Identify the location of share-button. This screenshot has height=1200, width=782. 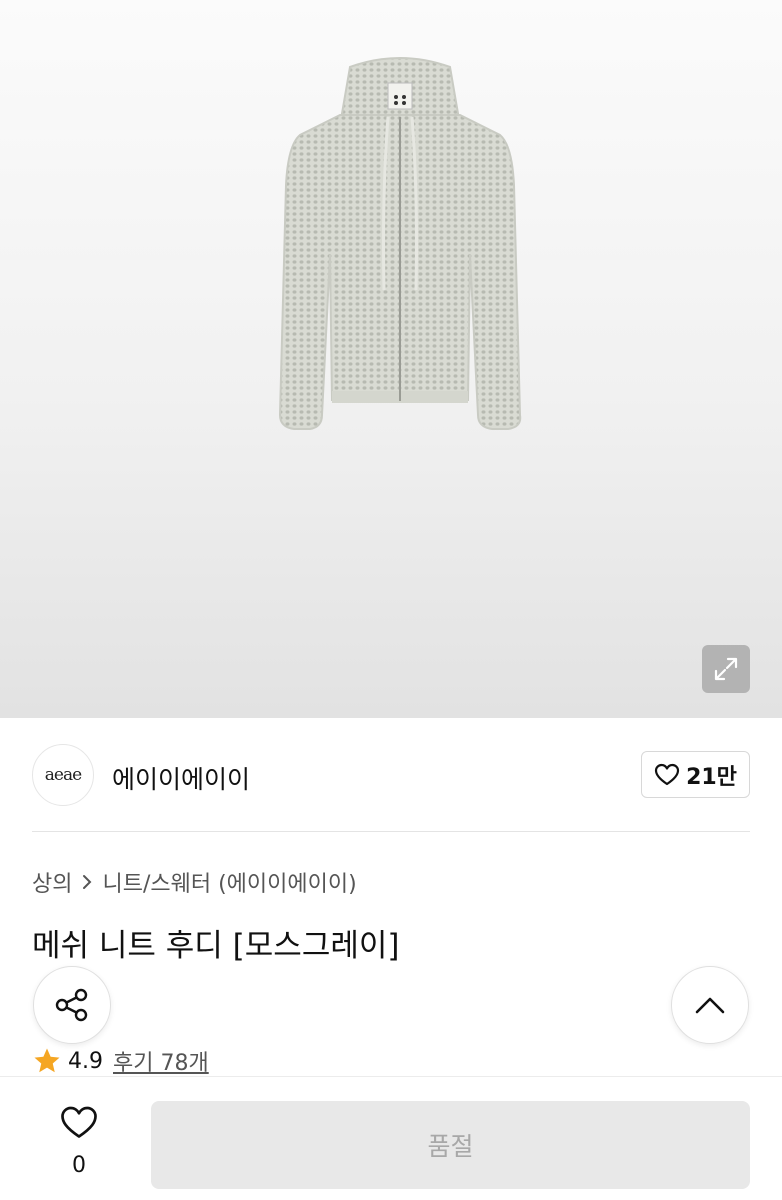
(72, 1005).